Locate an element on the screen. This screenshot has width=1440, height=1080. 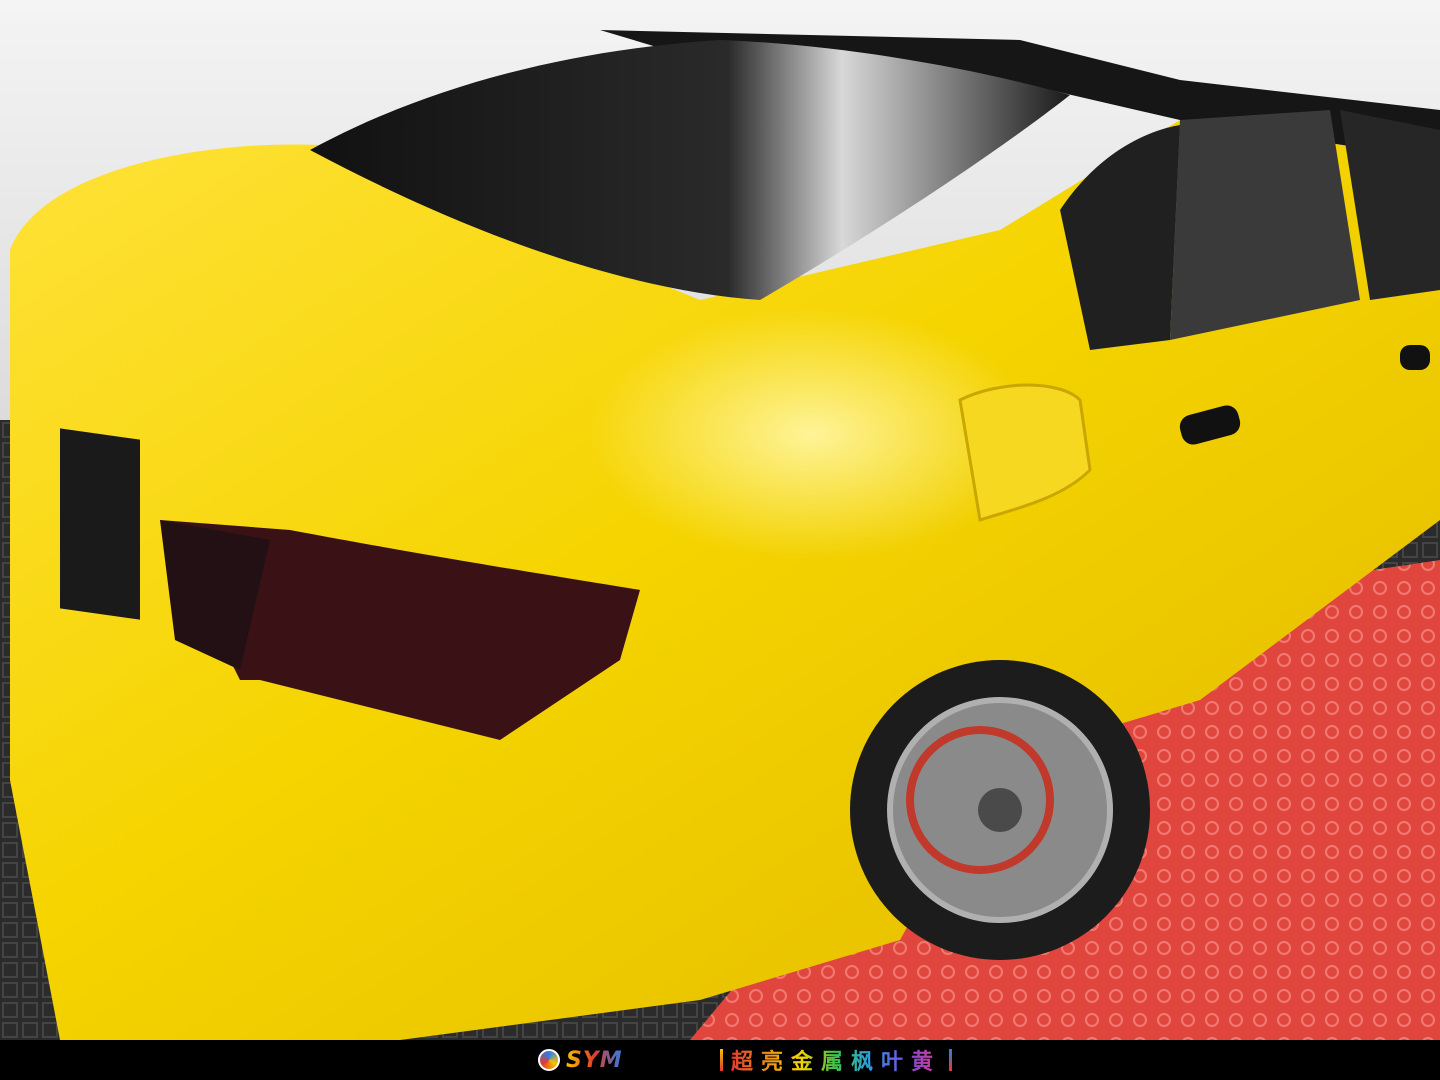
wheel-hub is located at coordinates (1000, 810).